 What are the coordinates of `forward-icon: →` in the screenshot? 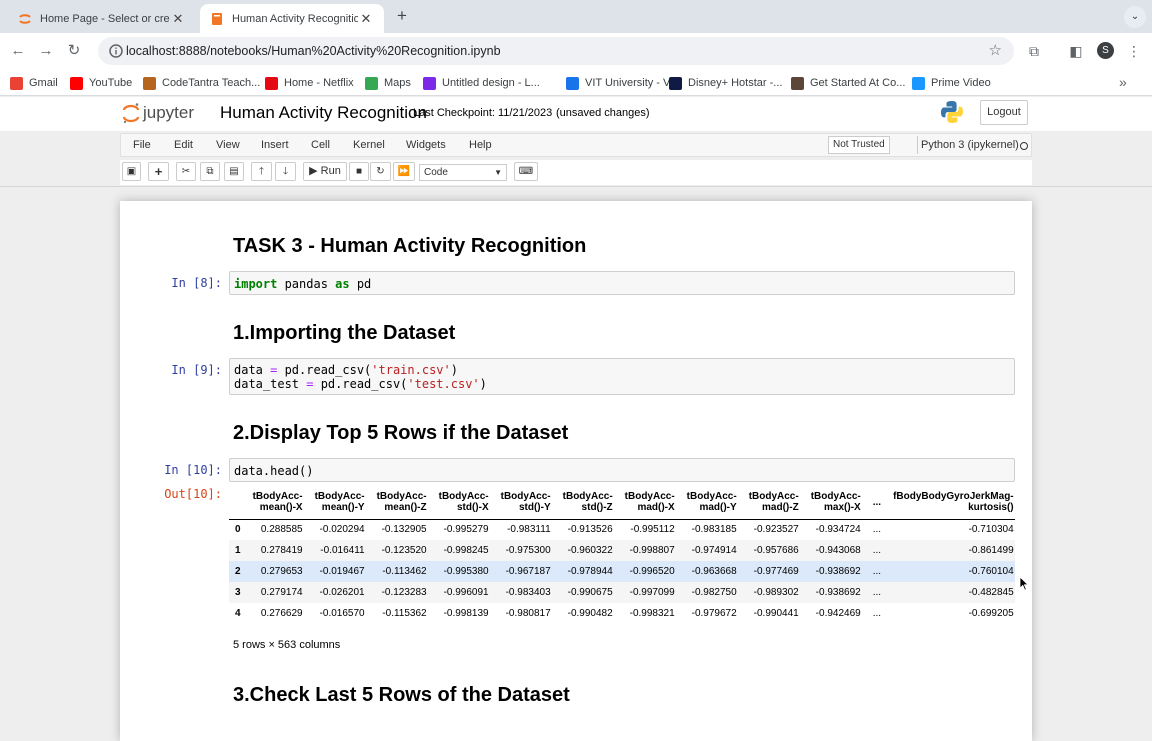 It's located at (46, 51).